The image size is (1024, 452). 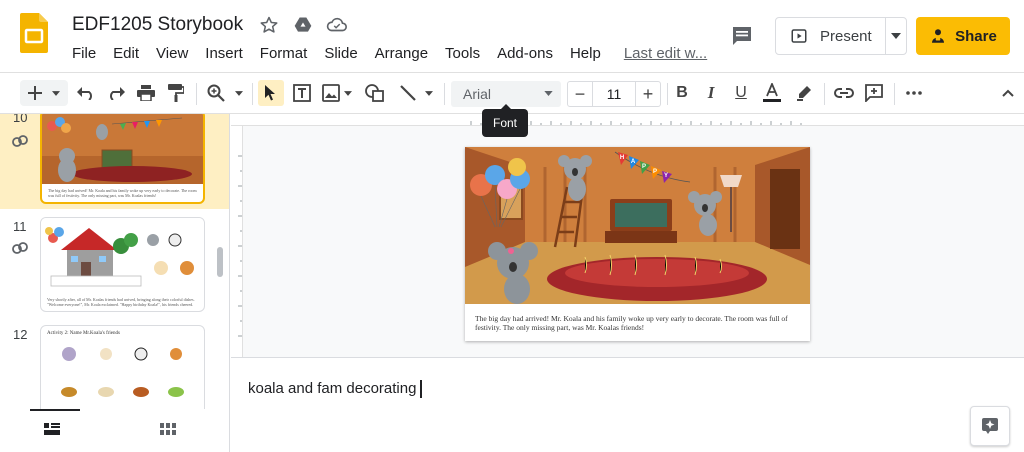 I want to click on filmstrip-footer, so click(x=114, y=430).